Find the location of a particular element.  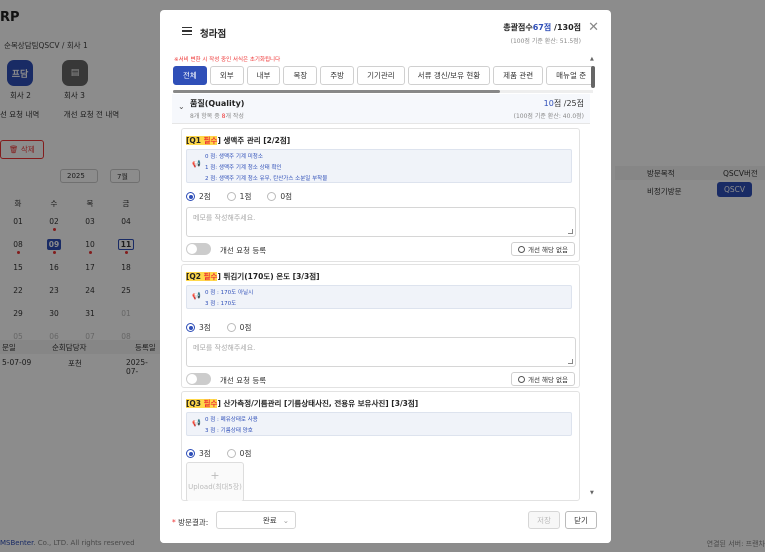

criteria-line: 1 점: 생맥주 기계 청소 상태 확인 is located at coordinates (243, 168).